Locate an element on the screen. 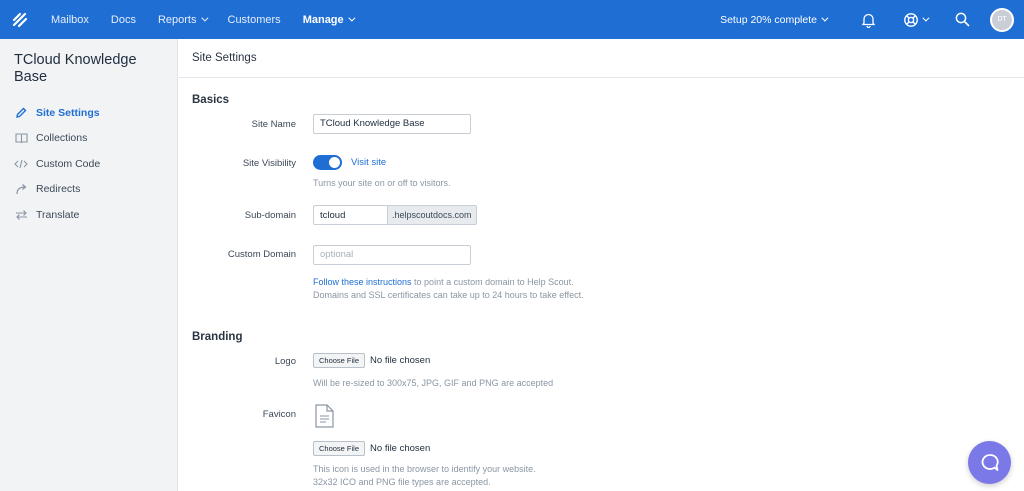 The image size is (1024, 491). setup-progress-button: Setup 20% complete is located at coordinates (783, 20).